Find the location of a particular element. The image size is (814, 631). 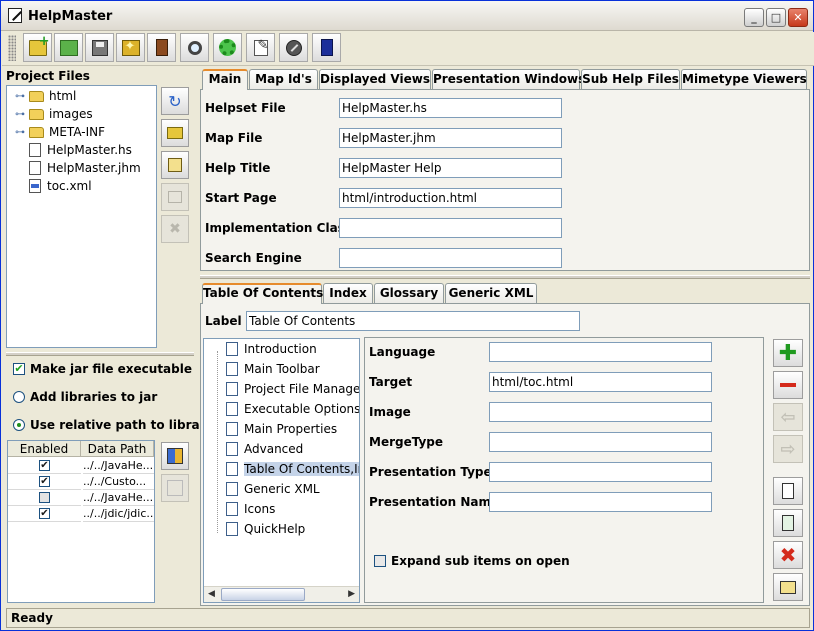

column-header-data-path: Data Path is located at coordinates (117, 449).